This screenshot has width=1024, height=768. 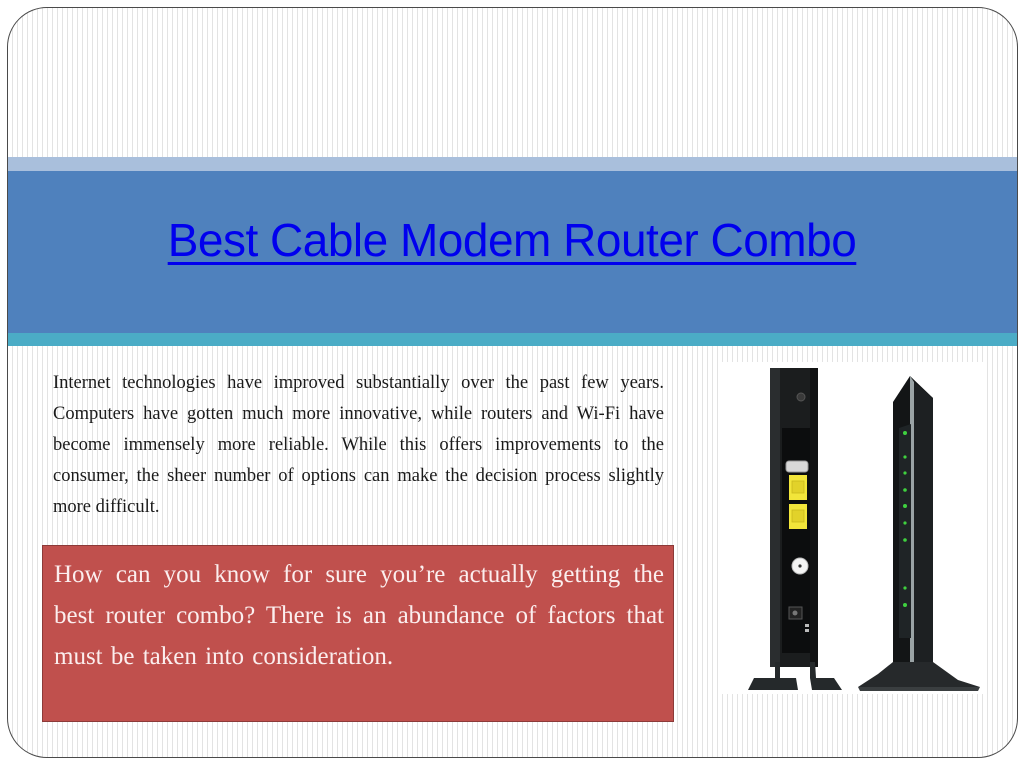 What do you see at coordinates (798, 487) in the screenshot?
I see `lan1-socket` at bounding box center [798, 487].